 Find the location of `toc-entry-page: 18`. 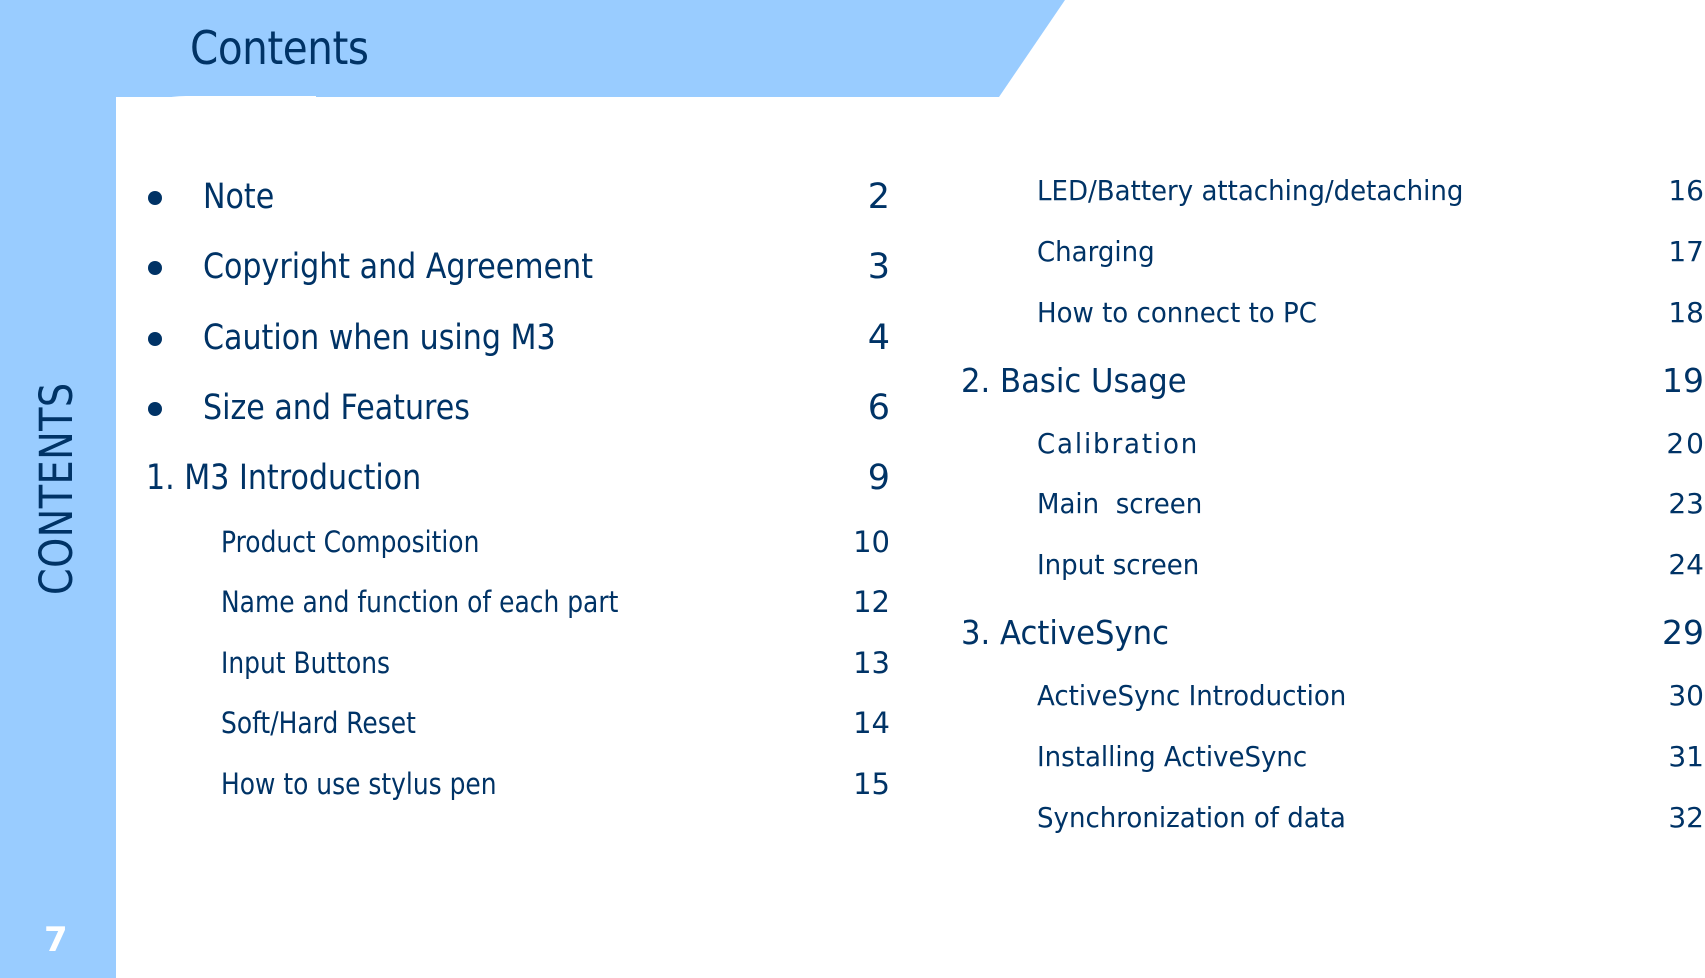

toc-entry-page: 18 is located at coordinates (1686, 312).